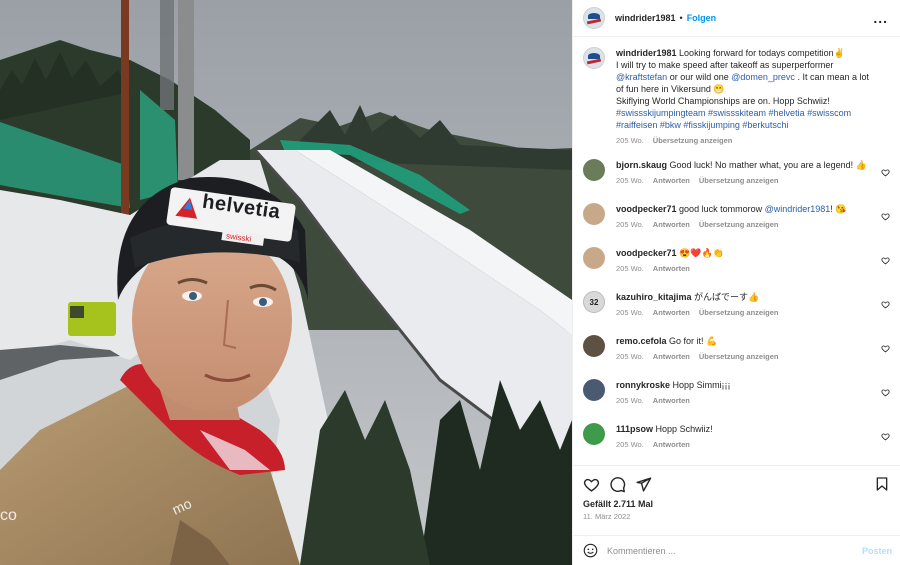  I want to click on caption-username: windrider1981, so click(646, 53).